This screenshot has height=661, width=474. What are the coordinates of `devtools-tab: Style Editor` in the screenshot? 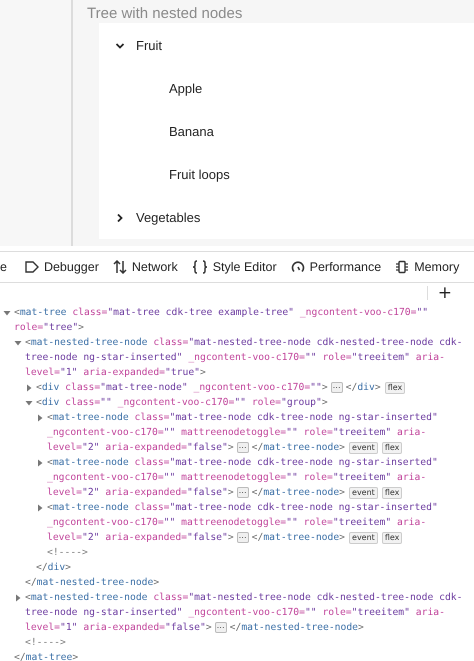 It's located at (234, 267).